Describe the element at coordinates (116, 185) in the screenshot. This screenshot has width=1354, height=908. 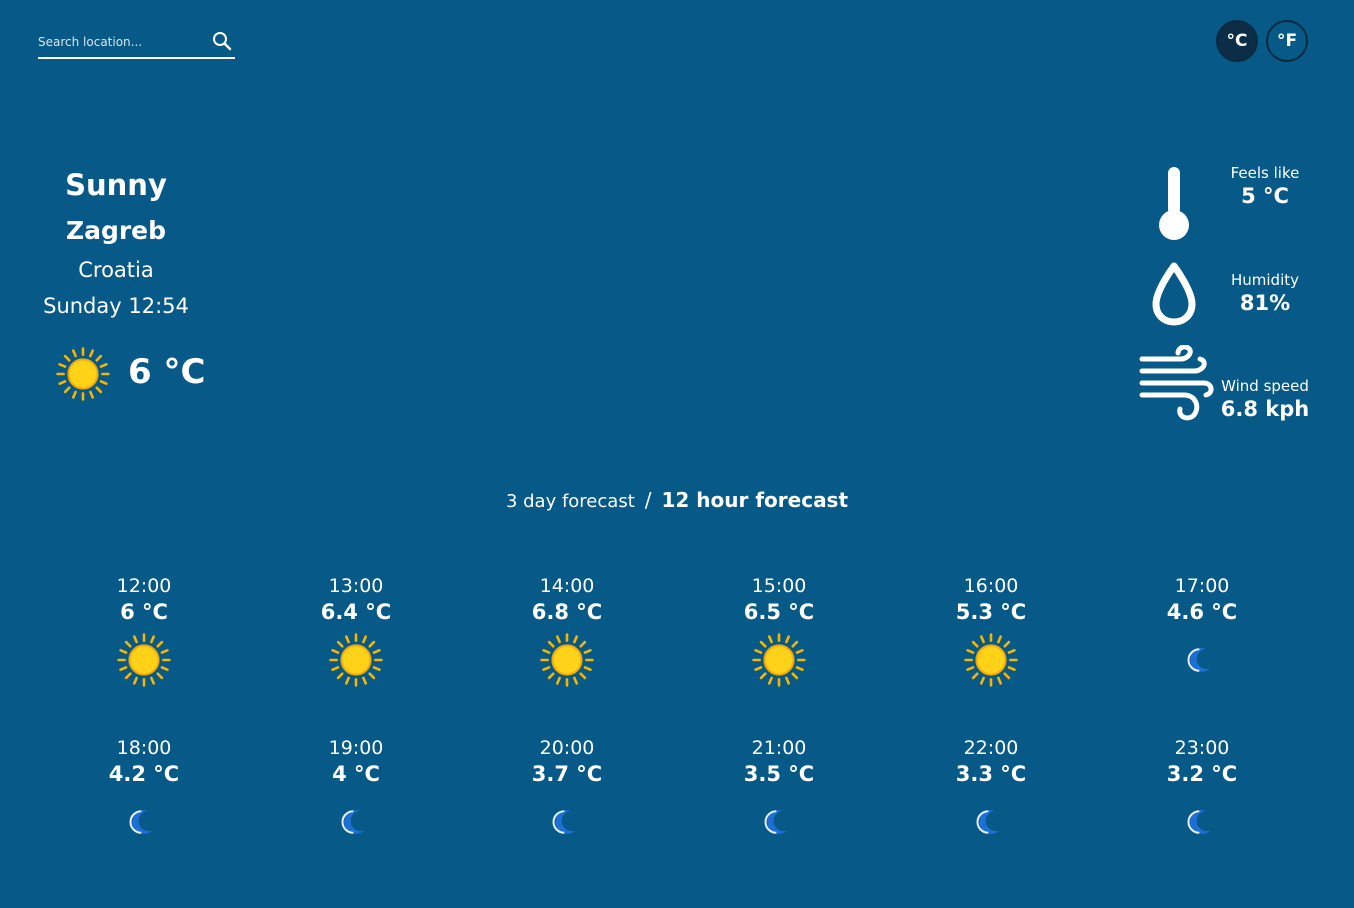
I see `current-condition: Sunny` at that location.